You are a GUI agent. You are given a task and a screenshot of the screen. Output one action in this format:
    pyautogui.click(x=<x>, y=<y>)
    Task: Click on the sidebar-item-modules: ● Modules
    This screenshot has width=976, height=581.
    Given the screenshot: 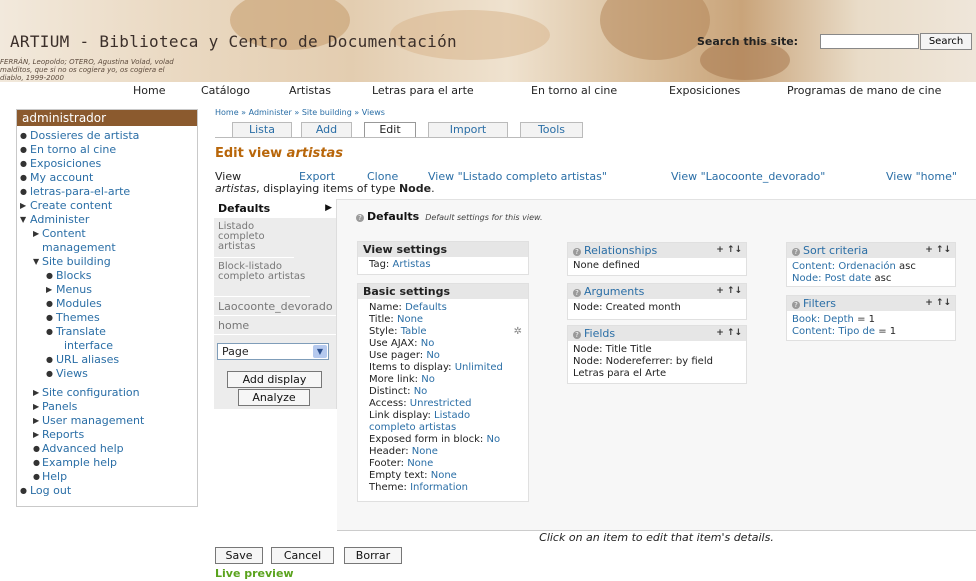 What is the action you would take?
    pyautogui.click(x=107, y=304)
    